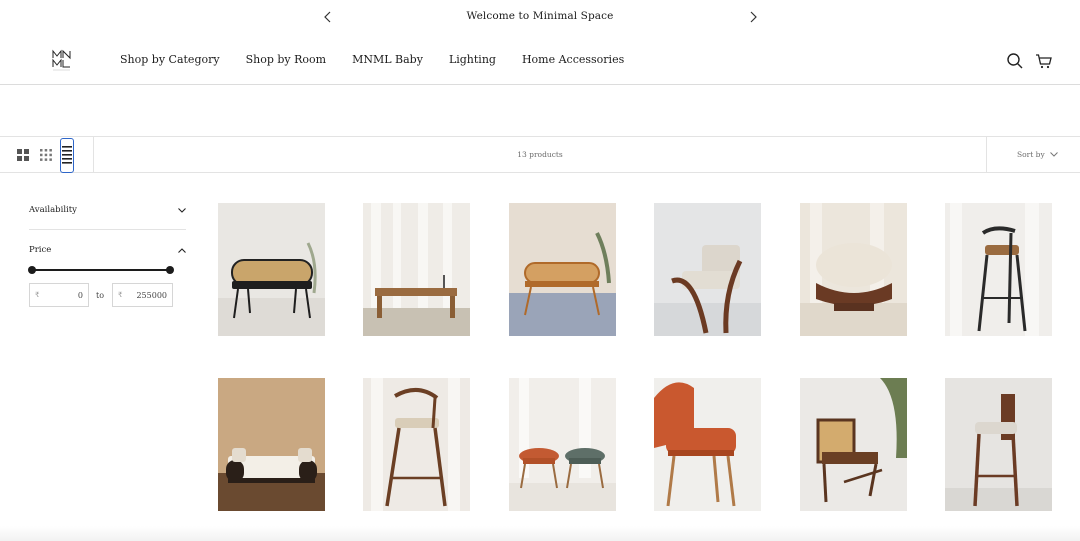 Image resolution: width=1080 pixels, height=541 pixels. I want to click on availability-filter: Availability, so click(107, 210).